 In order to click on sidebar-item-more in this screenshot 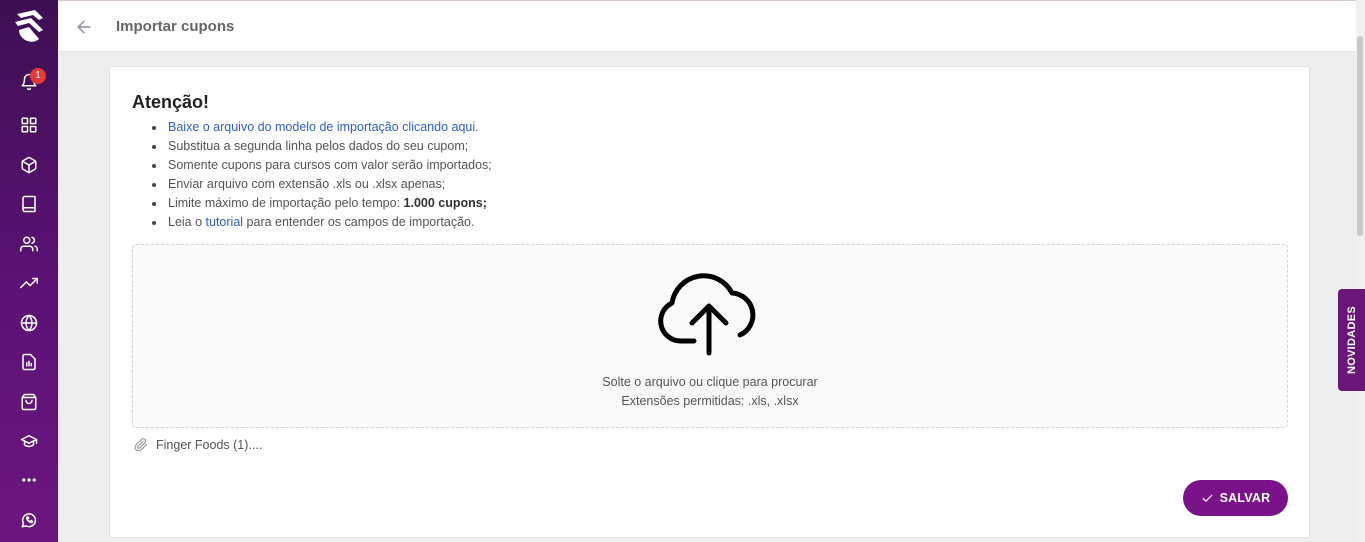, I will do `click(29, 480)`.